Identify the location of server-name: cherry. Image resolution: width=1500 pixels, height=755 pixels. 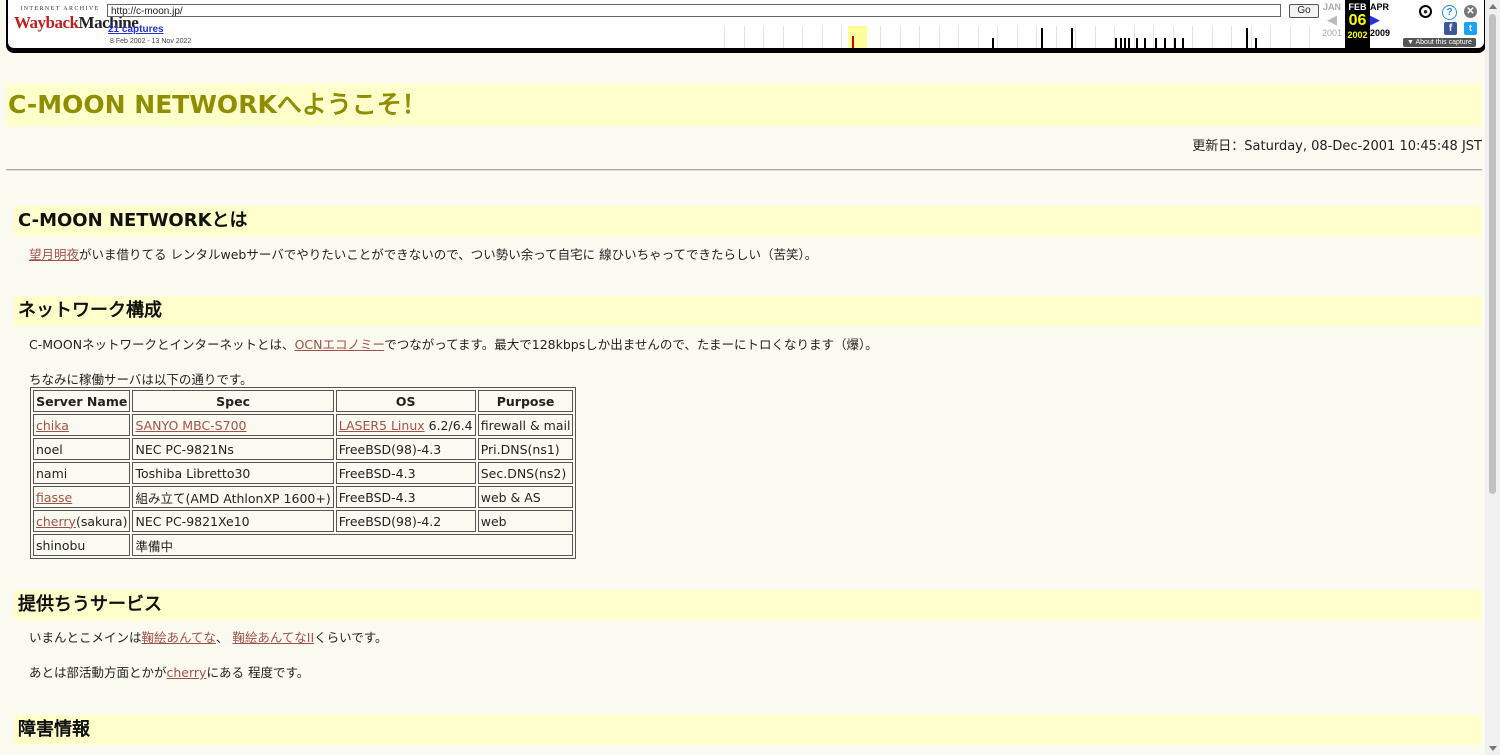
(56, 521).